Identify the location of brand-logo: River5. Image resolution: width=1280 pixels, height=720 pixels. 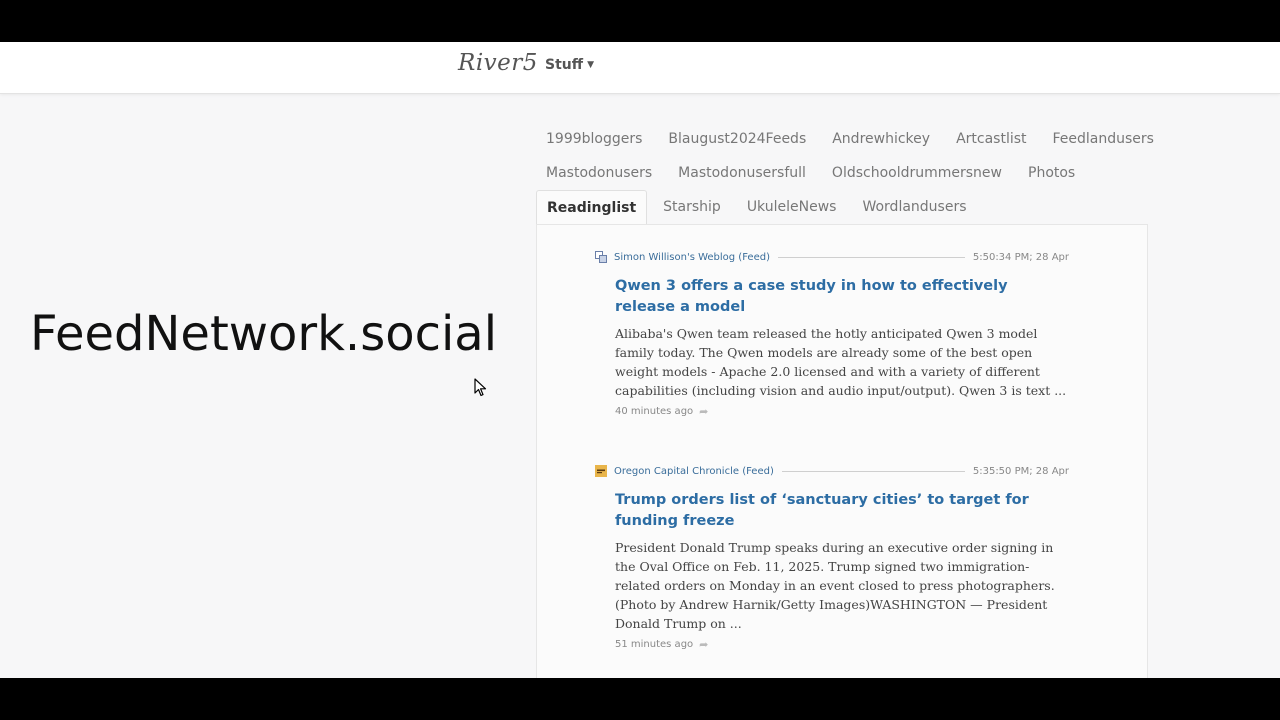
(498, 63).